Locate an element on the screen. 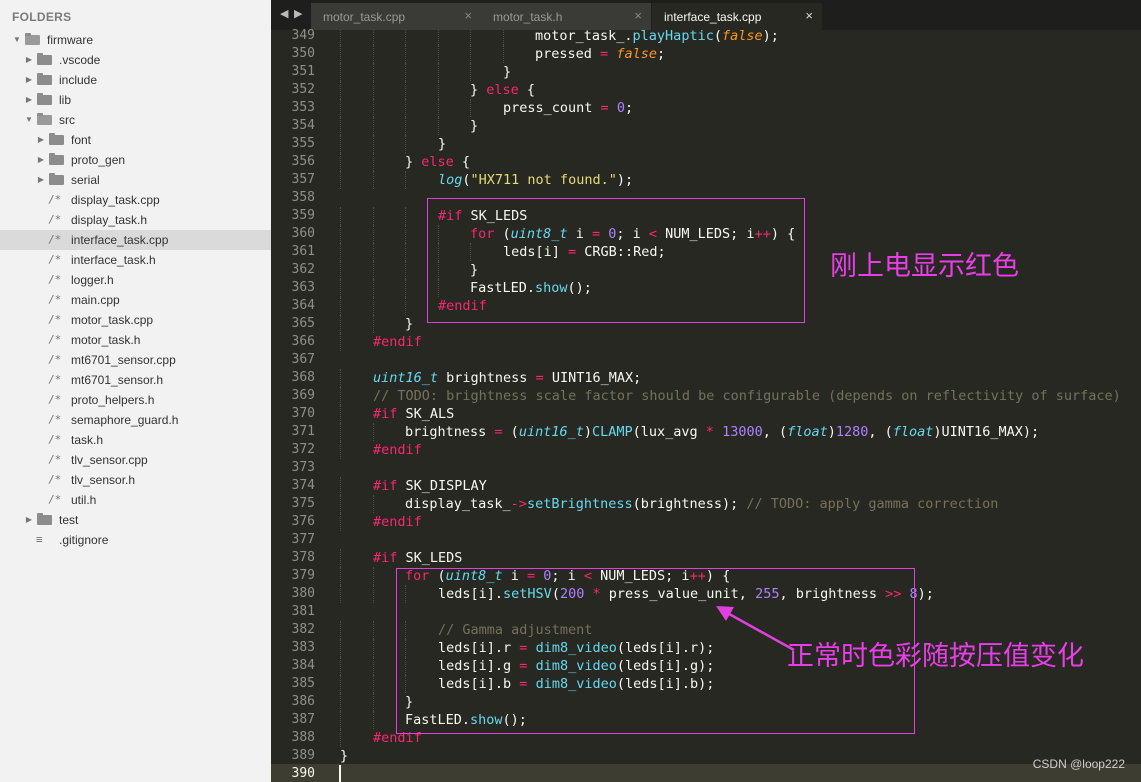 This screenshot has width=1141, height=782. code-line: } else { is located at coordinates (437, 162).